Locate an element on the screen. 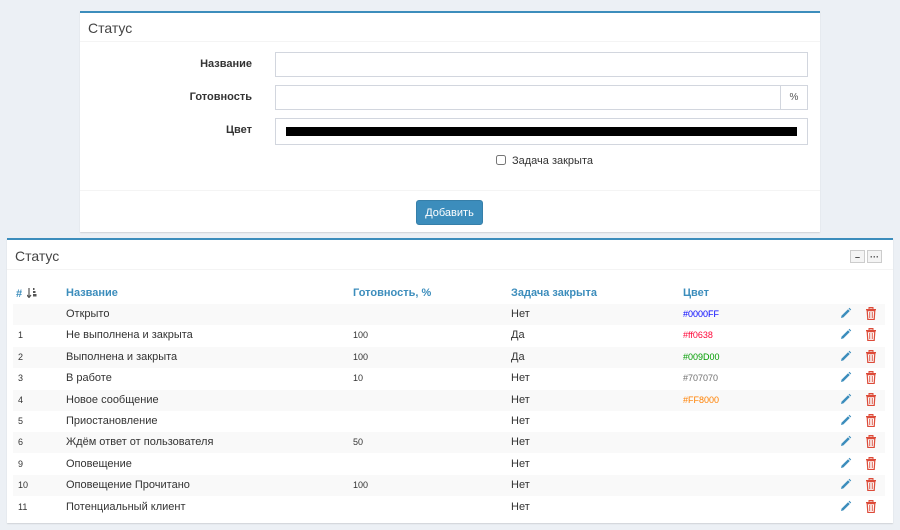 This screenshot has width=900, height=530. form-panel-header: Статус is located at coordinates (450, 27).